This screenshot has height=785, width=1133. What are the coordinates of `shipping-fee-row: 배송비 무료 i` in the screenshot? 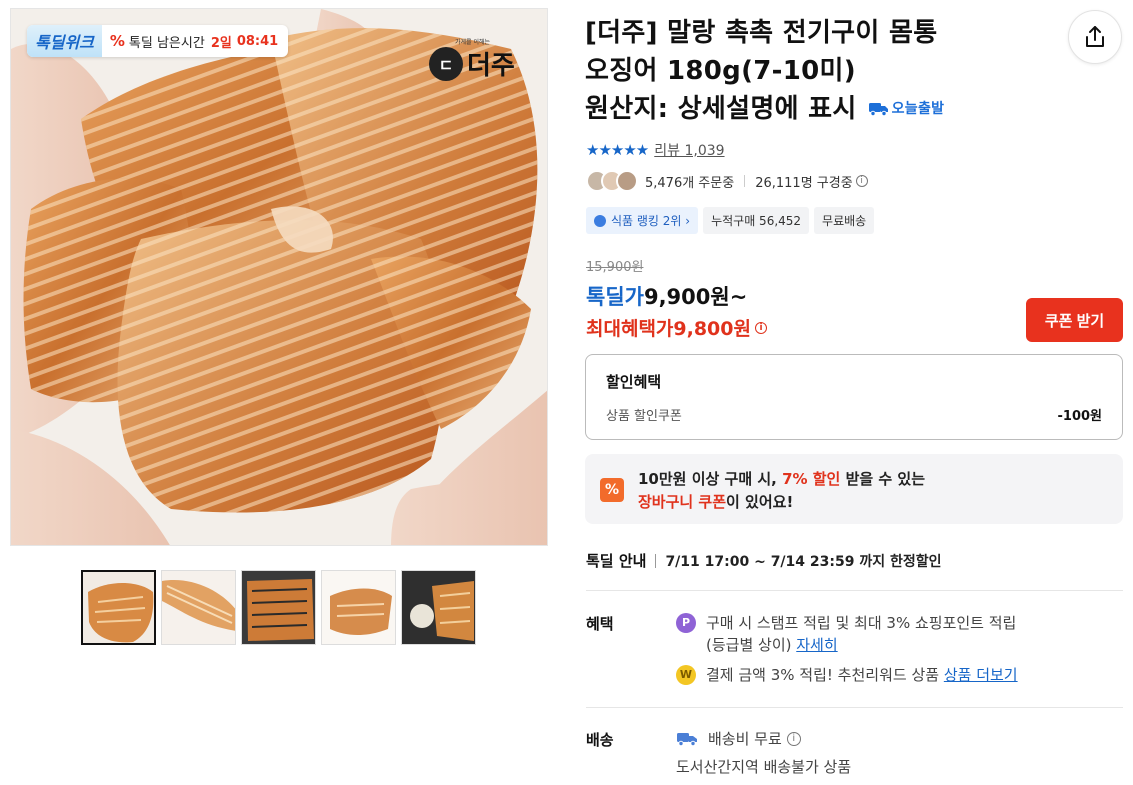 It's located at (738, 738).